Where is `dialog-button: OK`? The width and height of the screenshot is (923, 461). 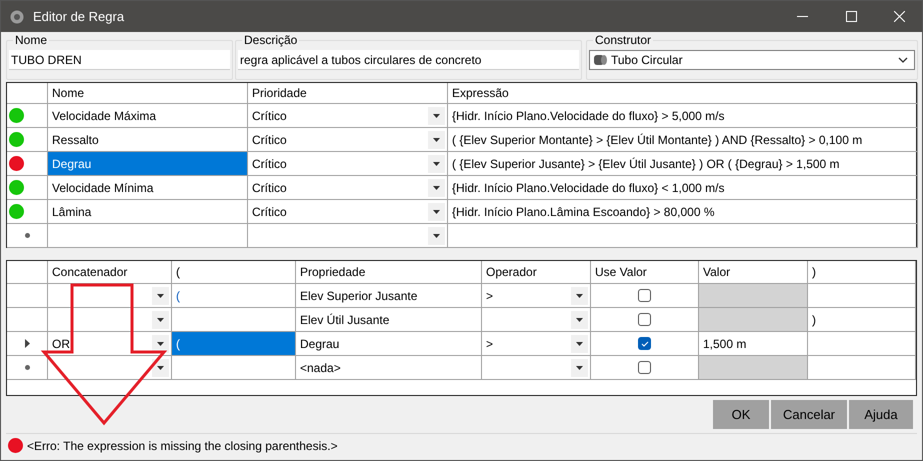
dialog-button: OK is located at coordinates (741, 414).